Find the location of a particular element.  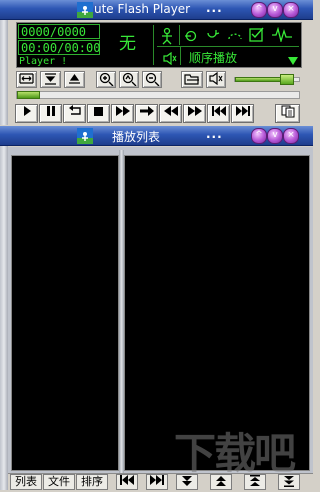

shade-label: v is located at coordinates (275, 9).